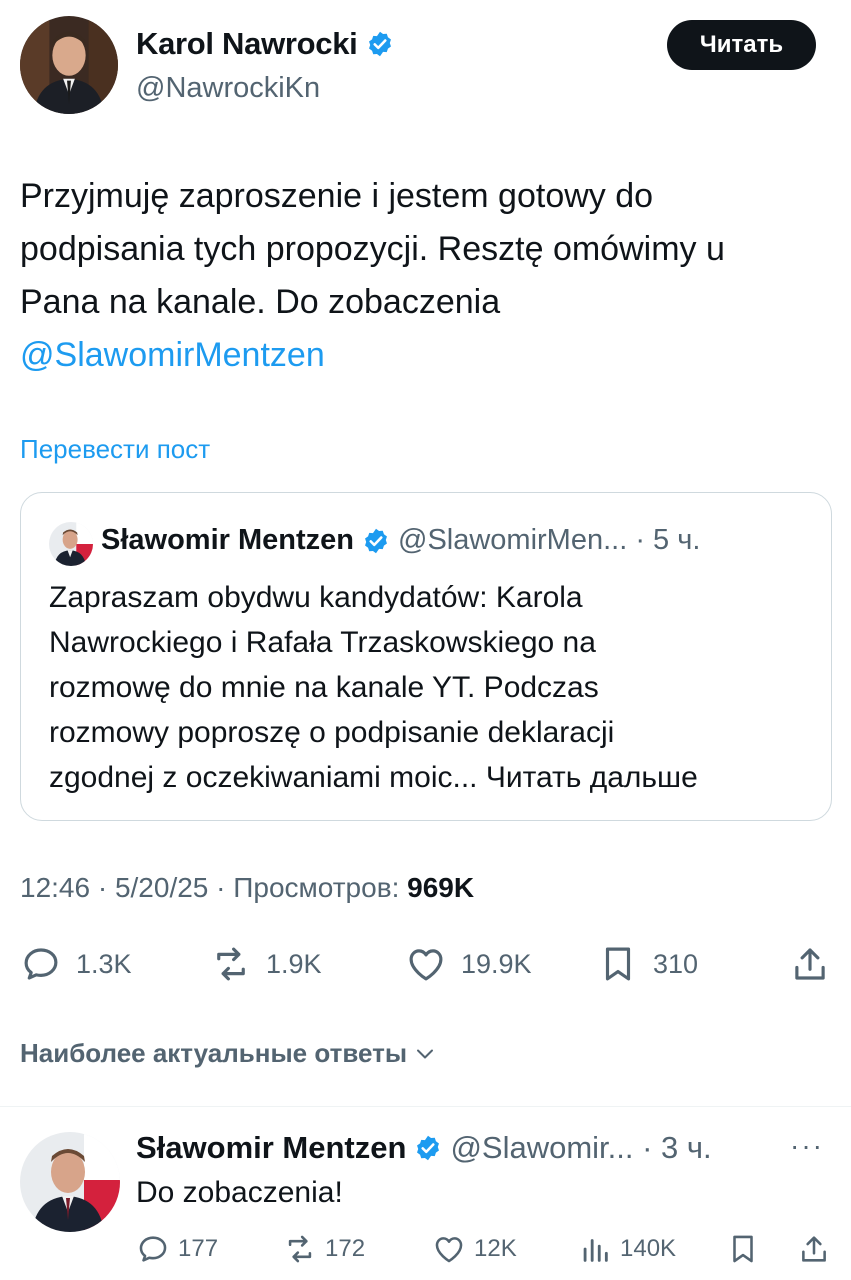 This screenshot has height=1280, width=851. Describe the element at coordinates (425, 1053) in the screenshot. I see `chevron-down-icon` at that location.